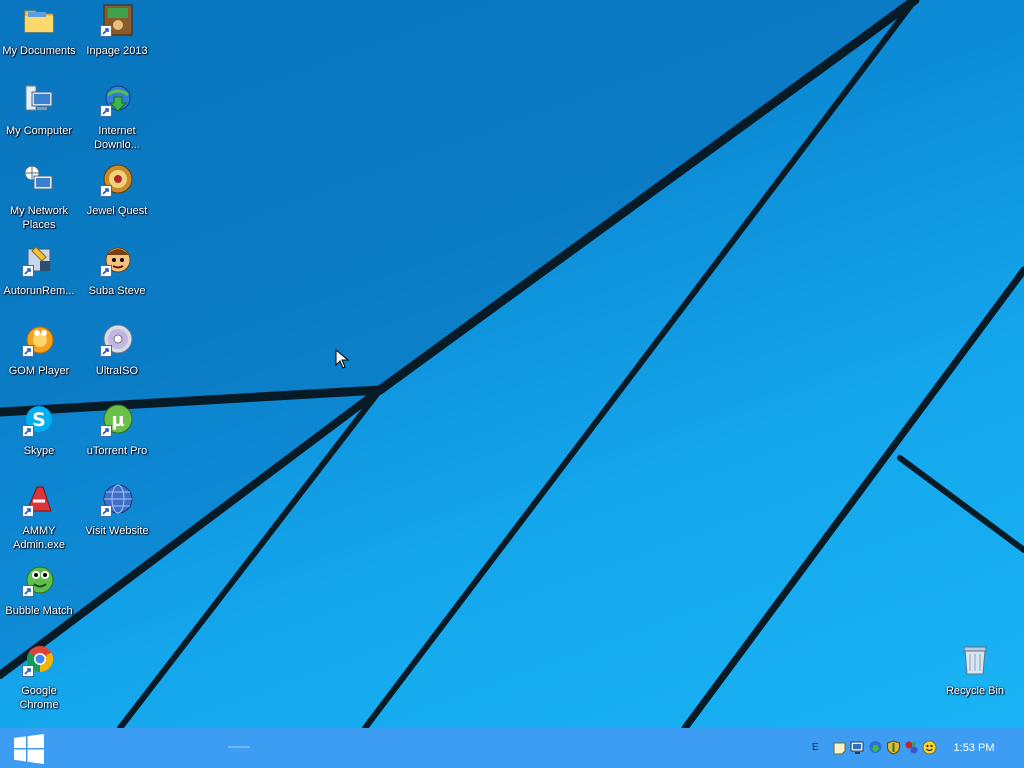  I want to click on utility-icon, so click(911, 747).